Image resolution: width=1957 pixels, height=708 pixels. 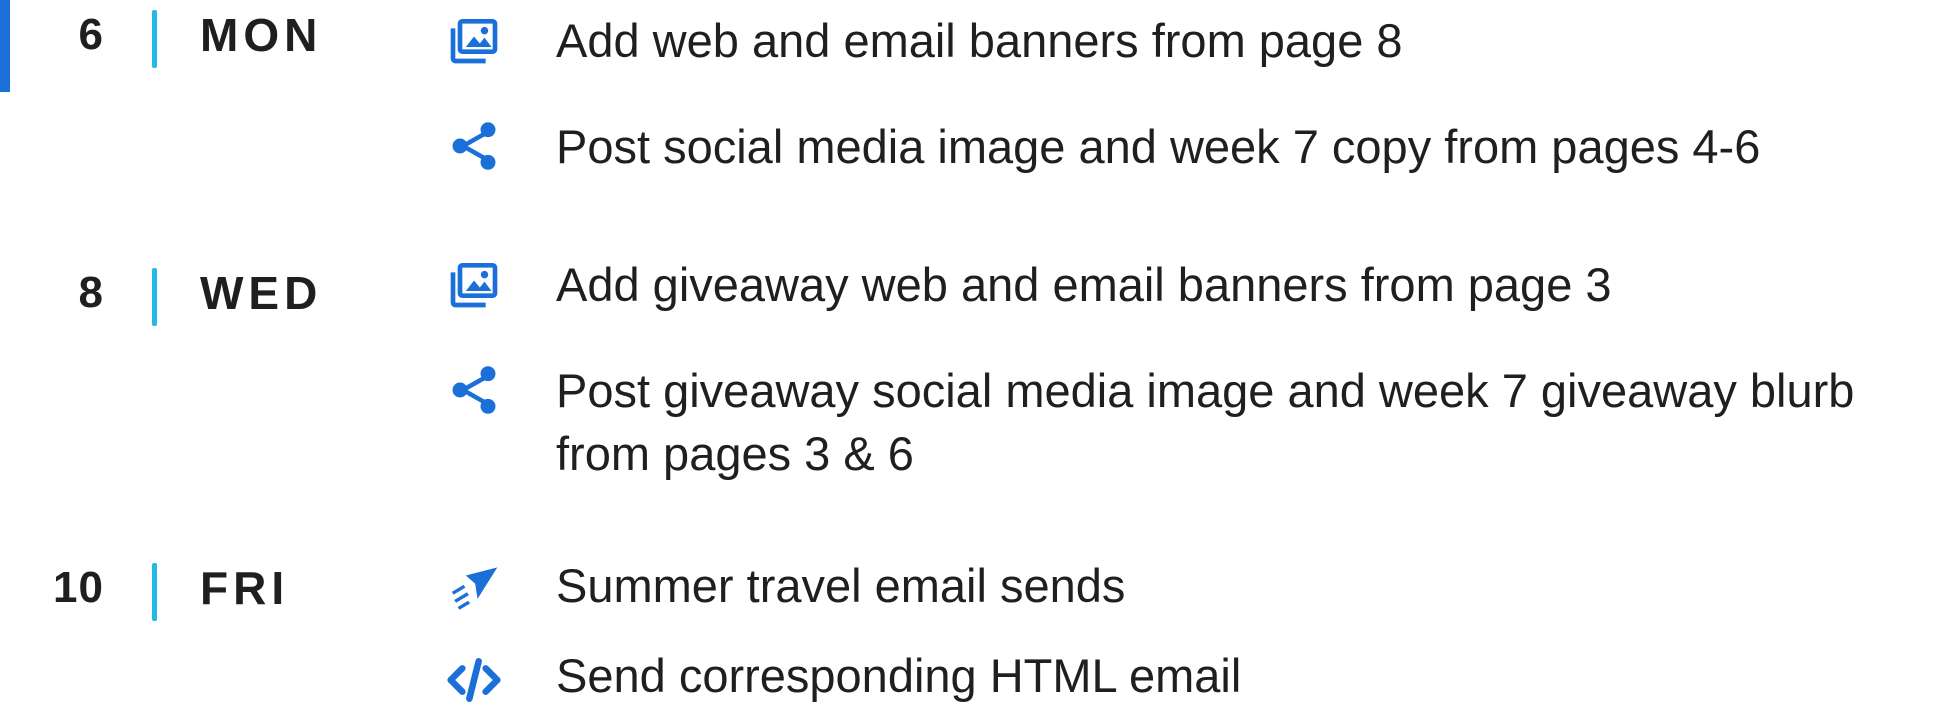 What do you see at coordinates (261, 35) in the screenshot?
I see `day-name: MON` at bounding box center [261, 35].